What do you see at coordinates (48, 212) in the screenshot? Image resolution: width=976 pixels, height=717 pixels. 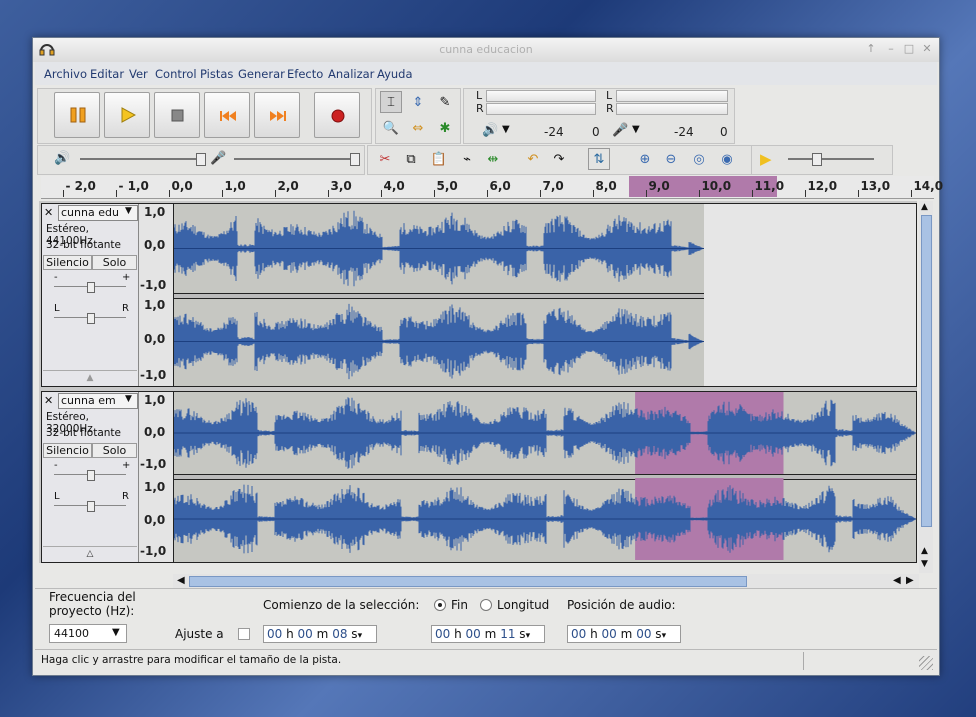 I see `track-1-close-icon: ✕` at bounding box center [48, 212].